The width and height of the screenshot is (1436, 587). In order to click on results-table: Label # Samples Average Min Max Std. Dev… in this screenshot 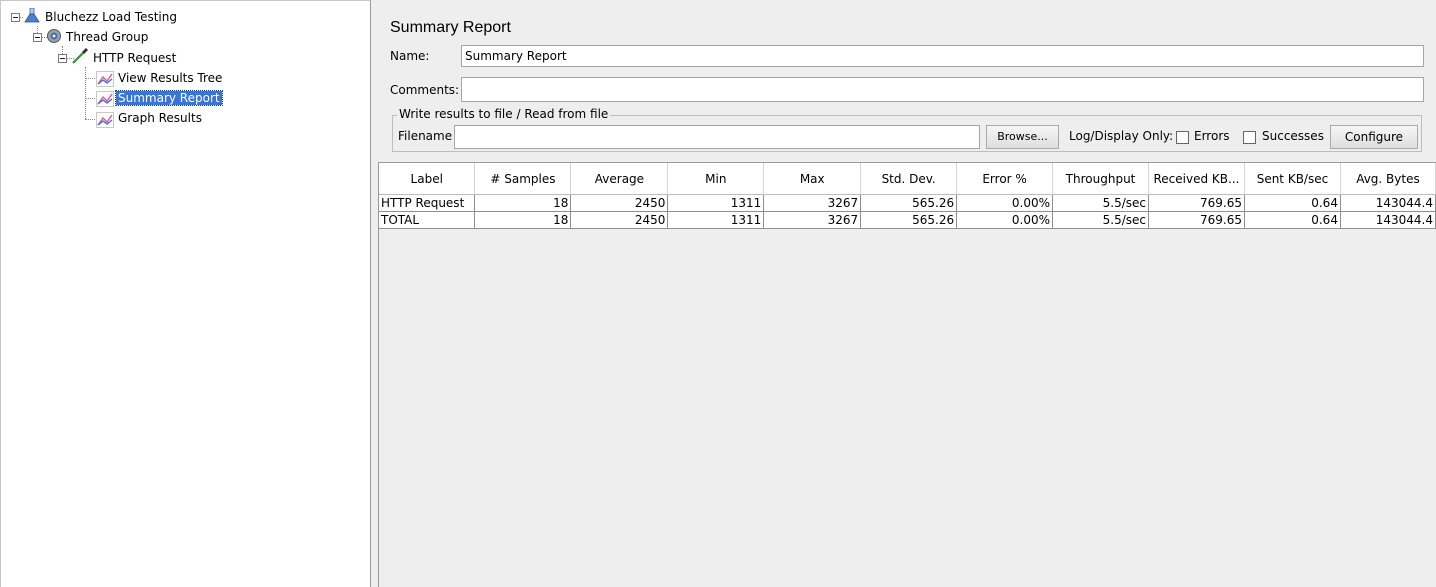, I will do `click(907, 196)`.